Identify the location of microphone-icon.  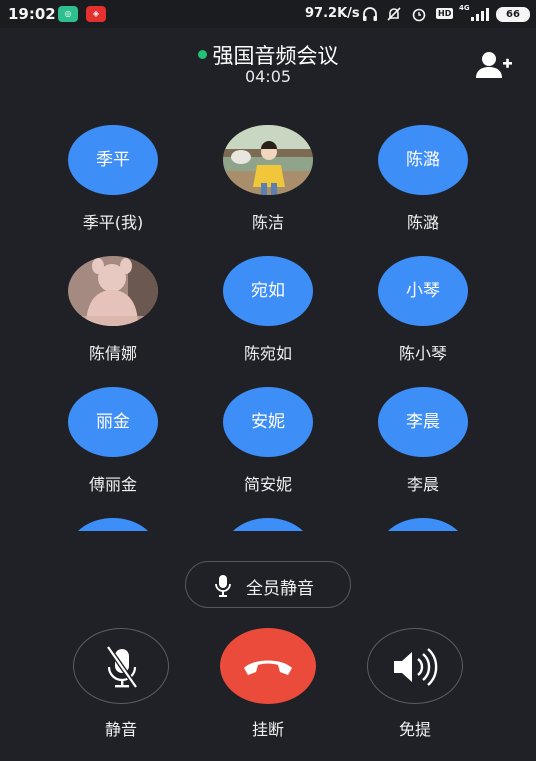
(223, 586).